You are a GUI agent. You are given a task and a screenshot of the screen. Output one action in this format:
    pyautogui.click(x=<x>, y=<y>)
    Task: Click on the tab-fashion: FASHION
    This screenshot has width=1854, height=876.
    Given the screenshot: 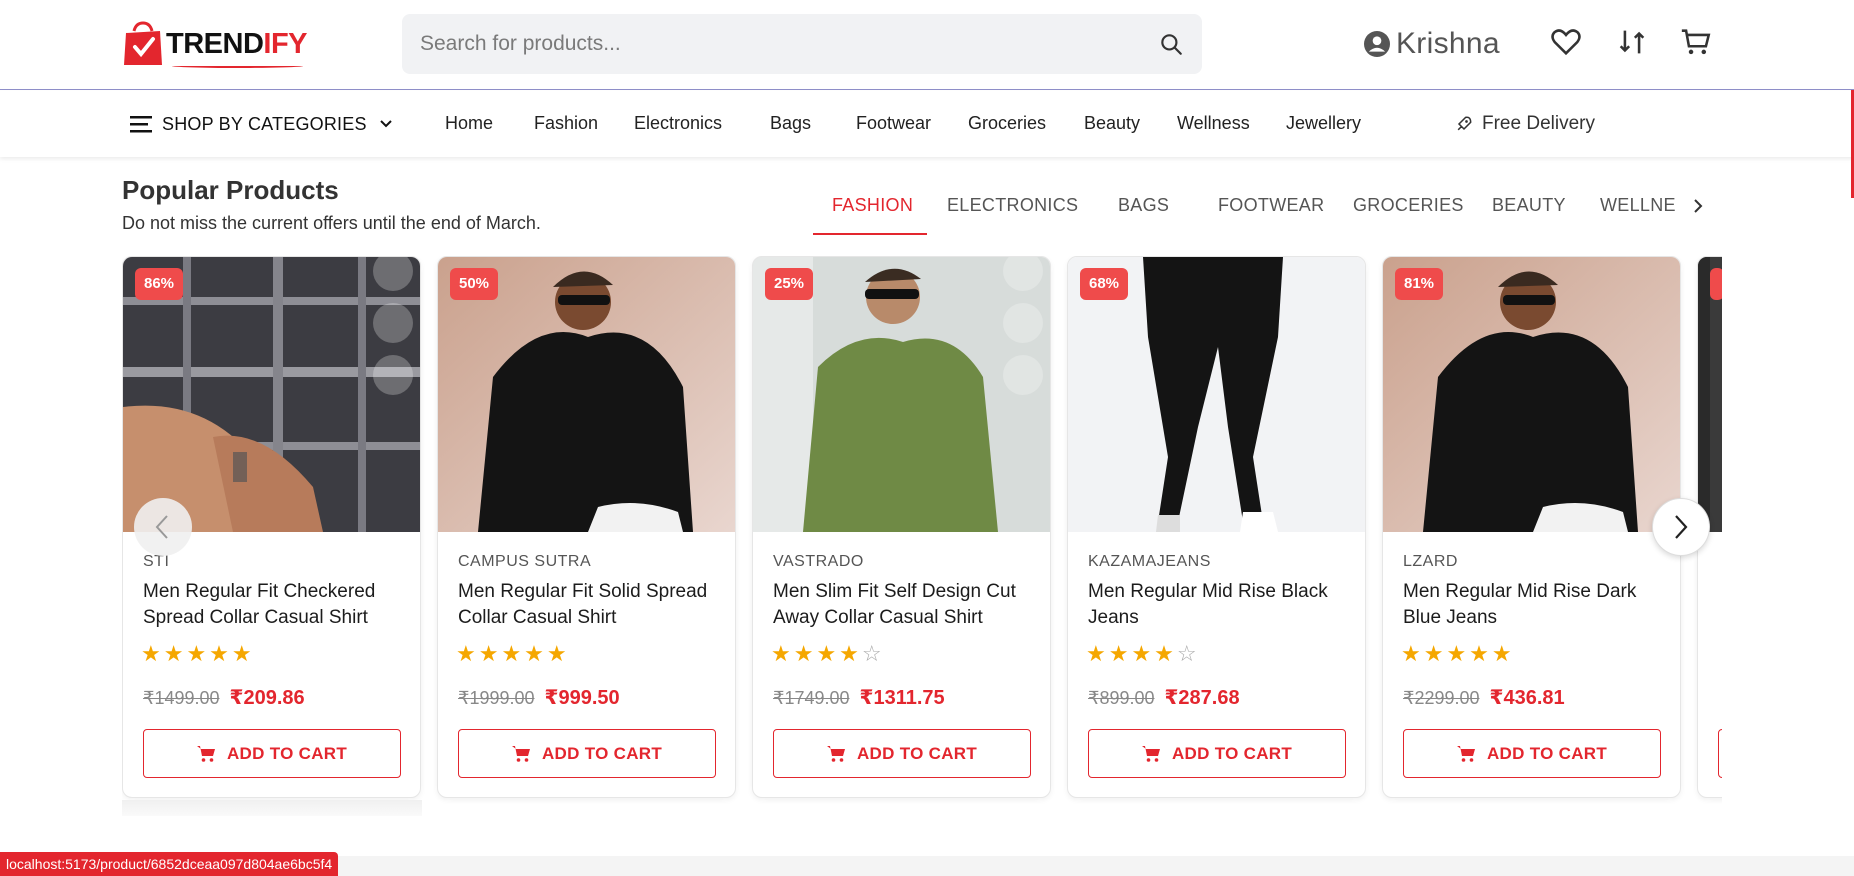 What is the action you would take?
    pyautogui.click(x=872, y=205)
    